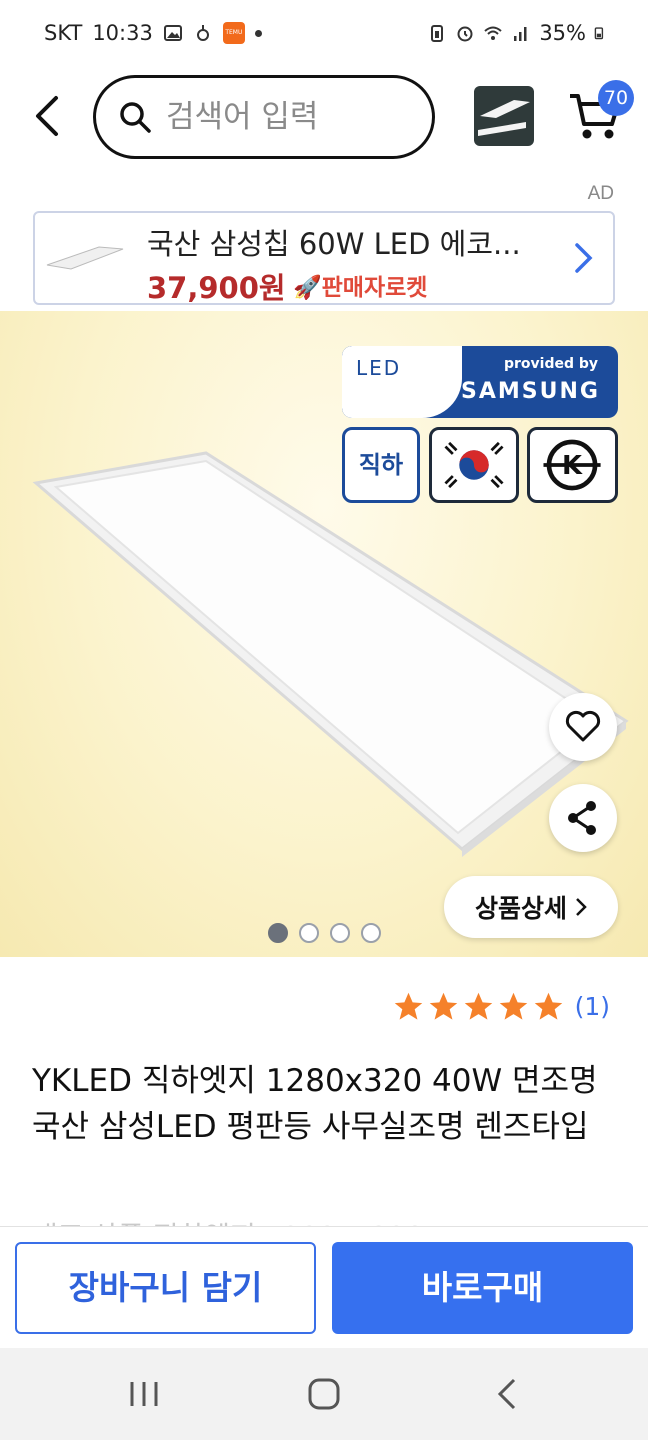 The image size is (648, 1440). What do you see at coordinates (233, 33) in the screenshot?
I see `temu-app-icon: TEMU` at bounding box center [233, 33].